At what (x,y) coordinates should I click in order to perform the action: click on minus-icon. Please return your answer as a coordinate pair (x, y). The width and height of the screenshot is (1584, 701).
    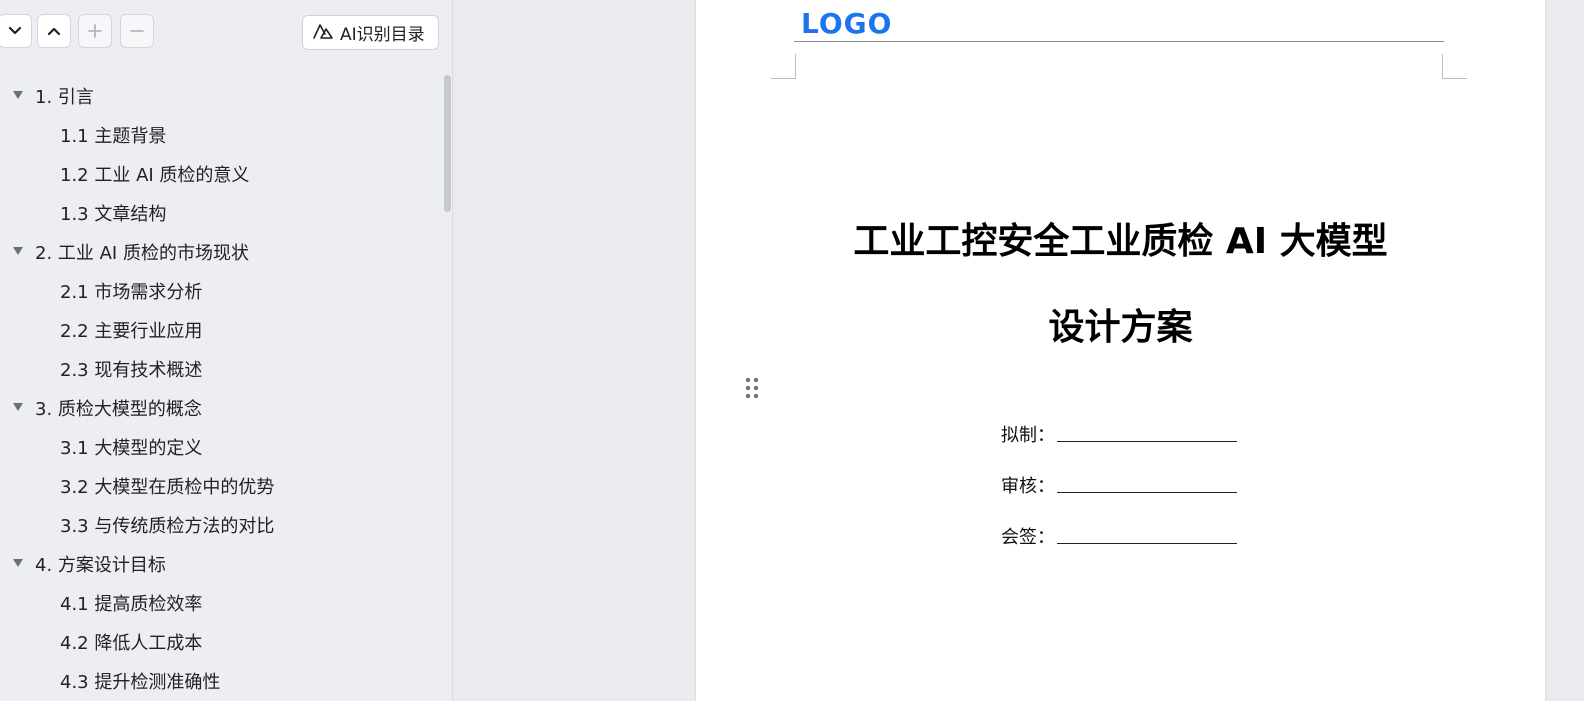
    Looking at the image, I should click on (137, 31).